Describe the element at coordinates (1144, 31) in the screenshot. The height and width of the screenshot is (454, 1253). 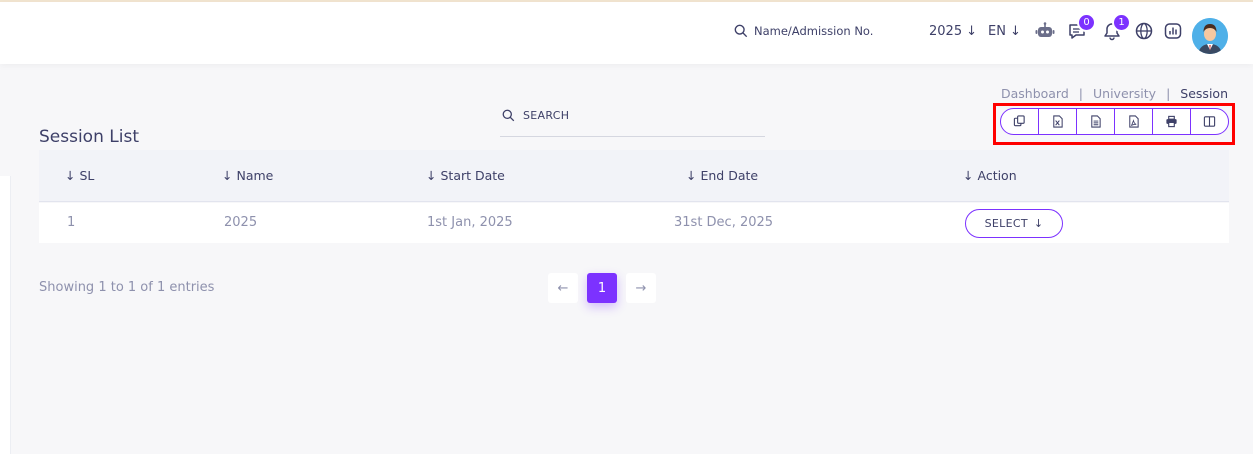
I see `globe-icon` at that location.